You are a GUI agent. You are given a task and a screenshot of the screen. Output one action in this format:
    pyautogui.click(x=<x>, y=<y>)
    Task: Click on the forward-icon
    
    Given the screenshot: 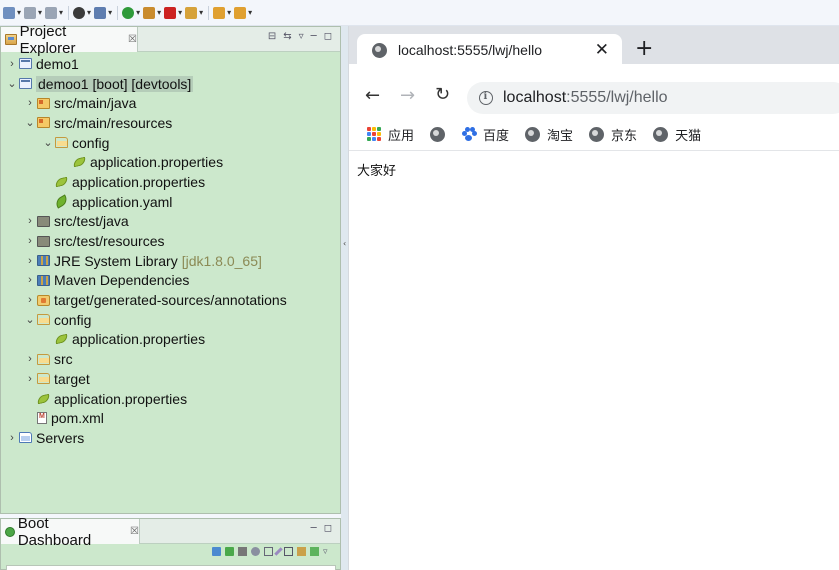 What is the action you would take?
    pyautogui.click(x=240, y=12)
    